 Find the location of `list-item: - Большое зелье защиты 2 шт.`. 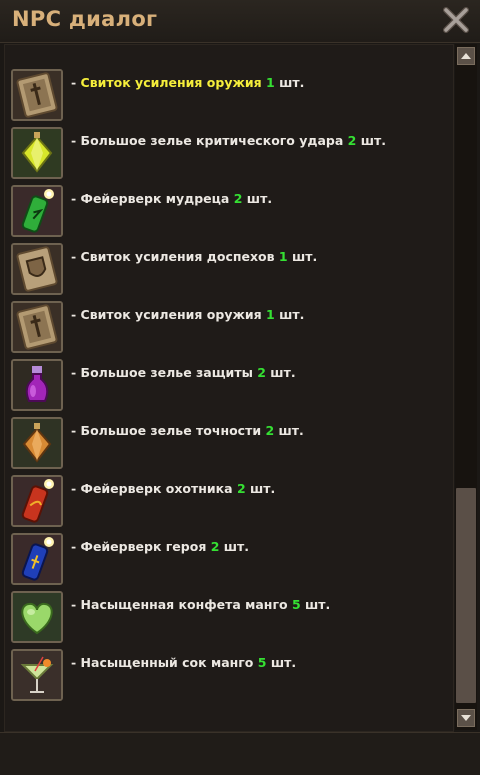

list-item: - Большое зелье защиты 2 шт. is located at coordinates (229, 387).